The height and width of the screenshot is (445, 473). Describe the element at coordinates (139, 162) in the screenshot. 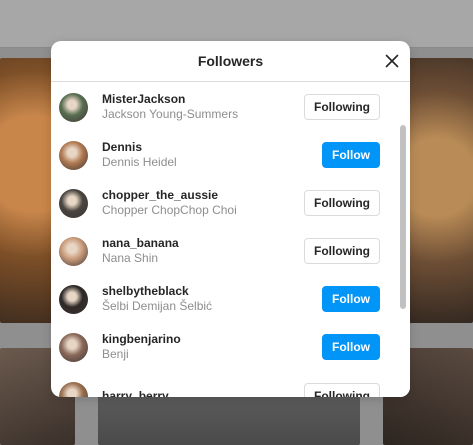

I see `follower-fullname: Dennis Heidel` at that location.